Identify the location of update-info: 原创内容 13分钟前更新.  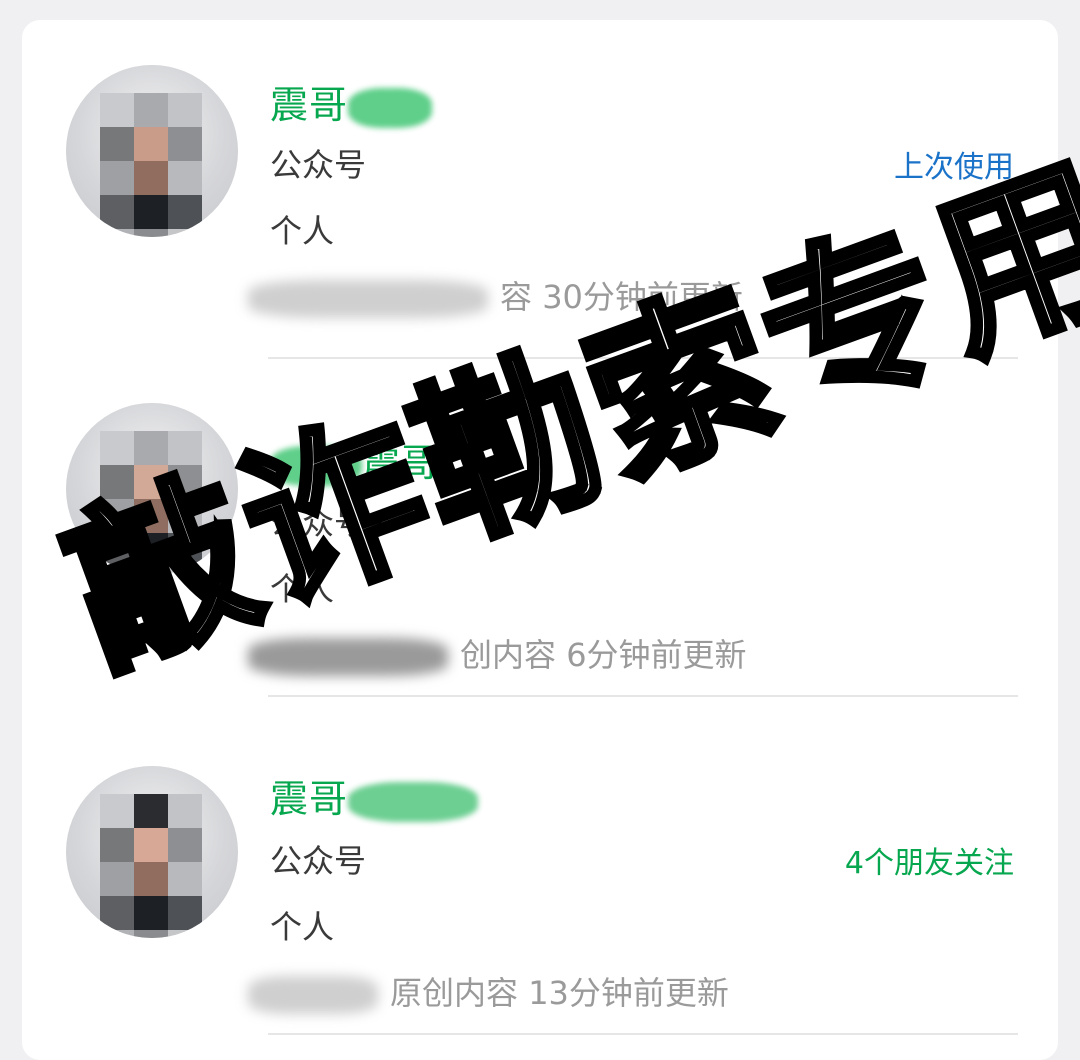
(488, 991).